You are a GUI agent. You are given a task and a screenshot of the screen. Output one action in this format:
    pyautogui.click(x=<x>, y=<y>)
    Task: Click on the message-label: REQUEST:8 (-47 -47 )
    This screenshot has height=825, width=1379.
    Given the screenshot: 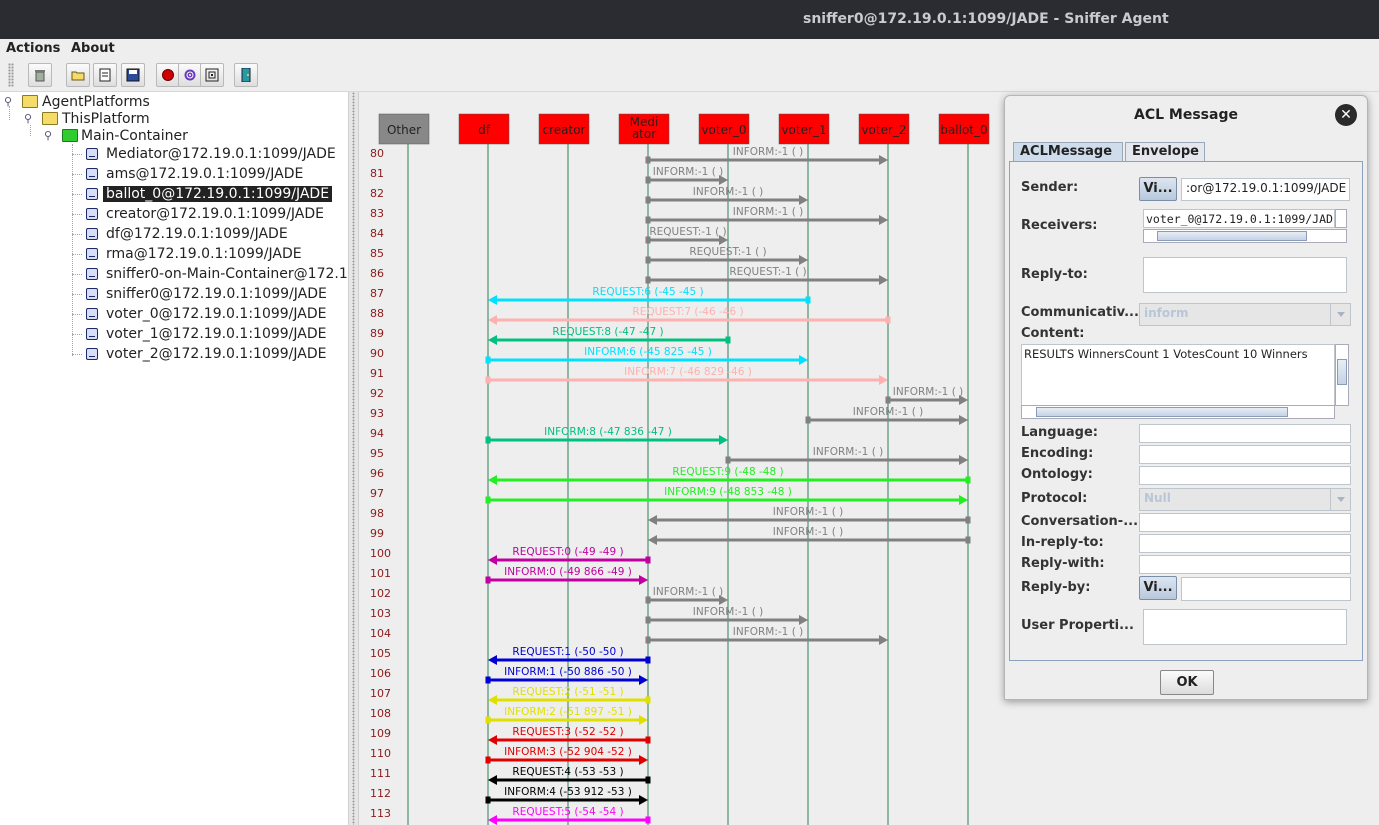 What is the action you would take?
    pyautogui.click(x=607, y=332)
    